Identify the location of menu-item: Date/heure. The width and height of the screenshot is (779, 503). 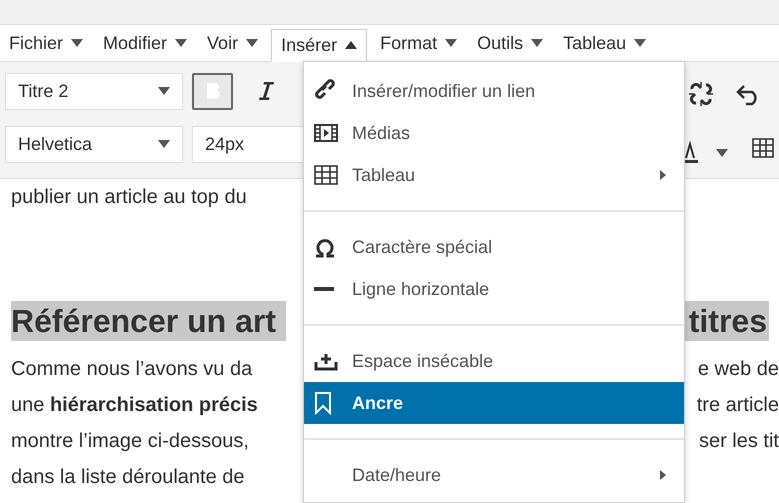
(494, 475).